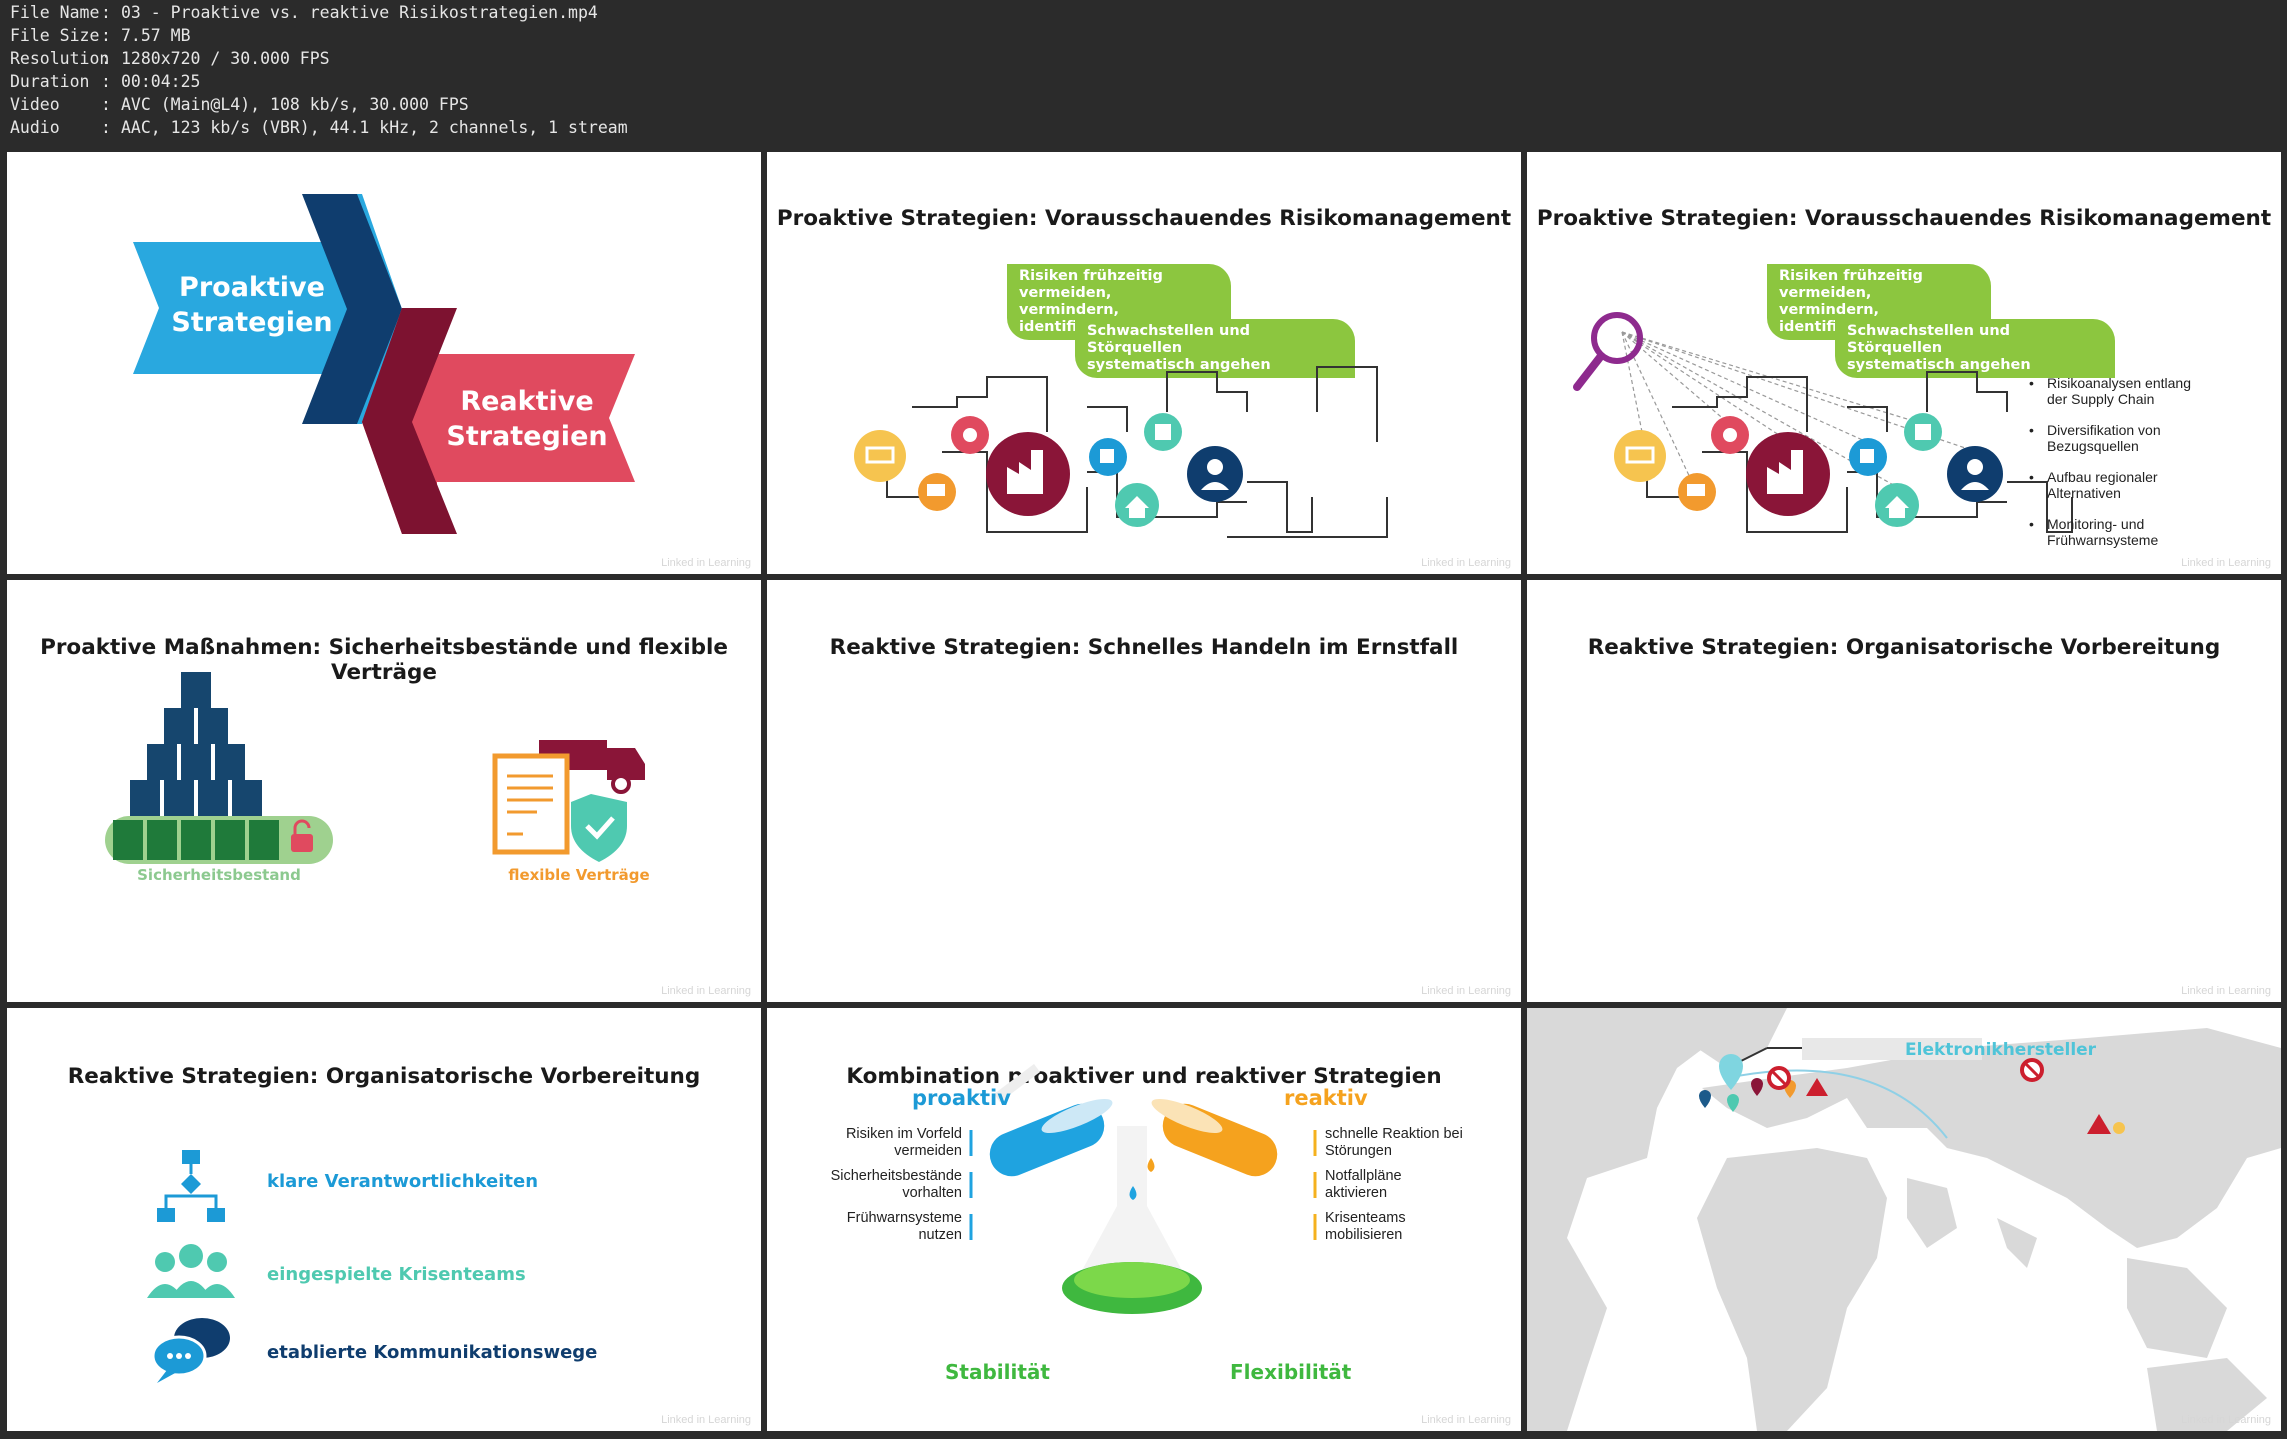  What do you see at coordinates (191, 1271) in the screenshot?
I see `team-icon` at bounding box center [191, 1271].